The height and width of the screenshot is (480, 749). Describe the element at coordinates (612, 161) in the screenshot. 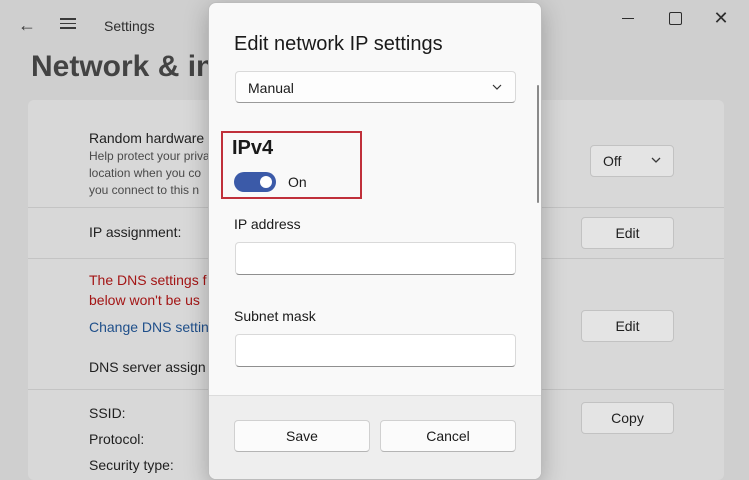

I see `random-hardware-dropdown-value: Off` at that location.